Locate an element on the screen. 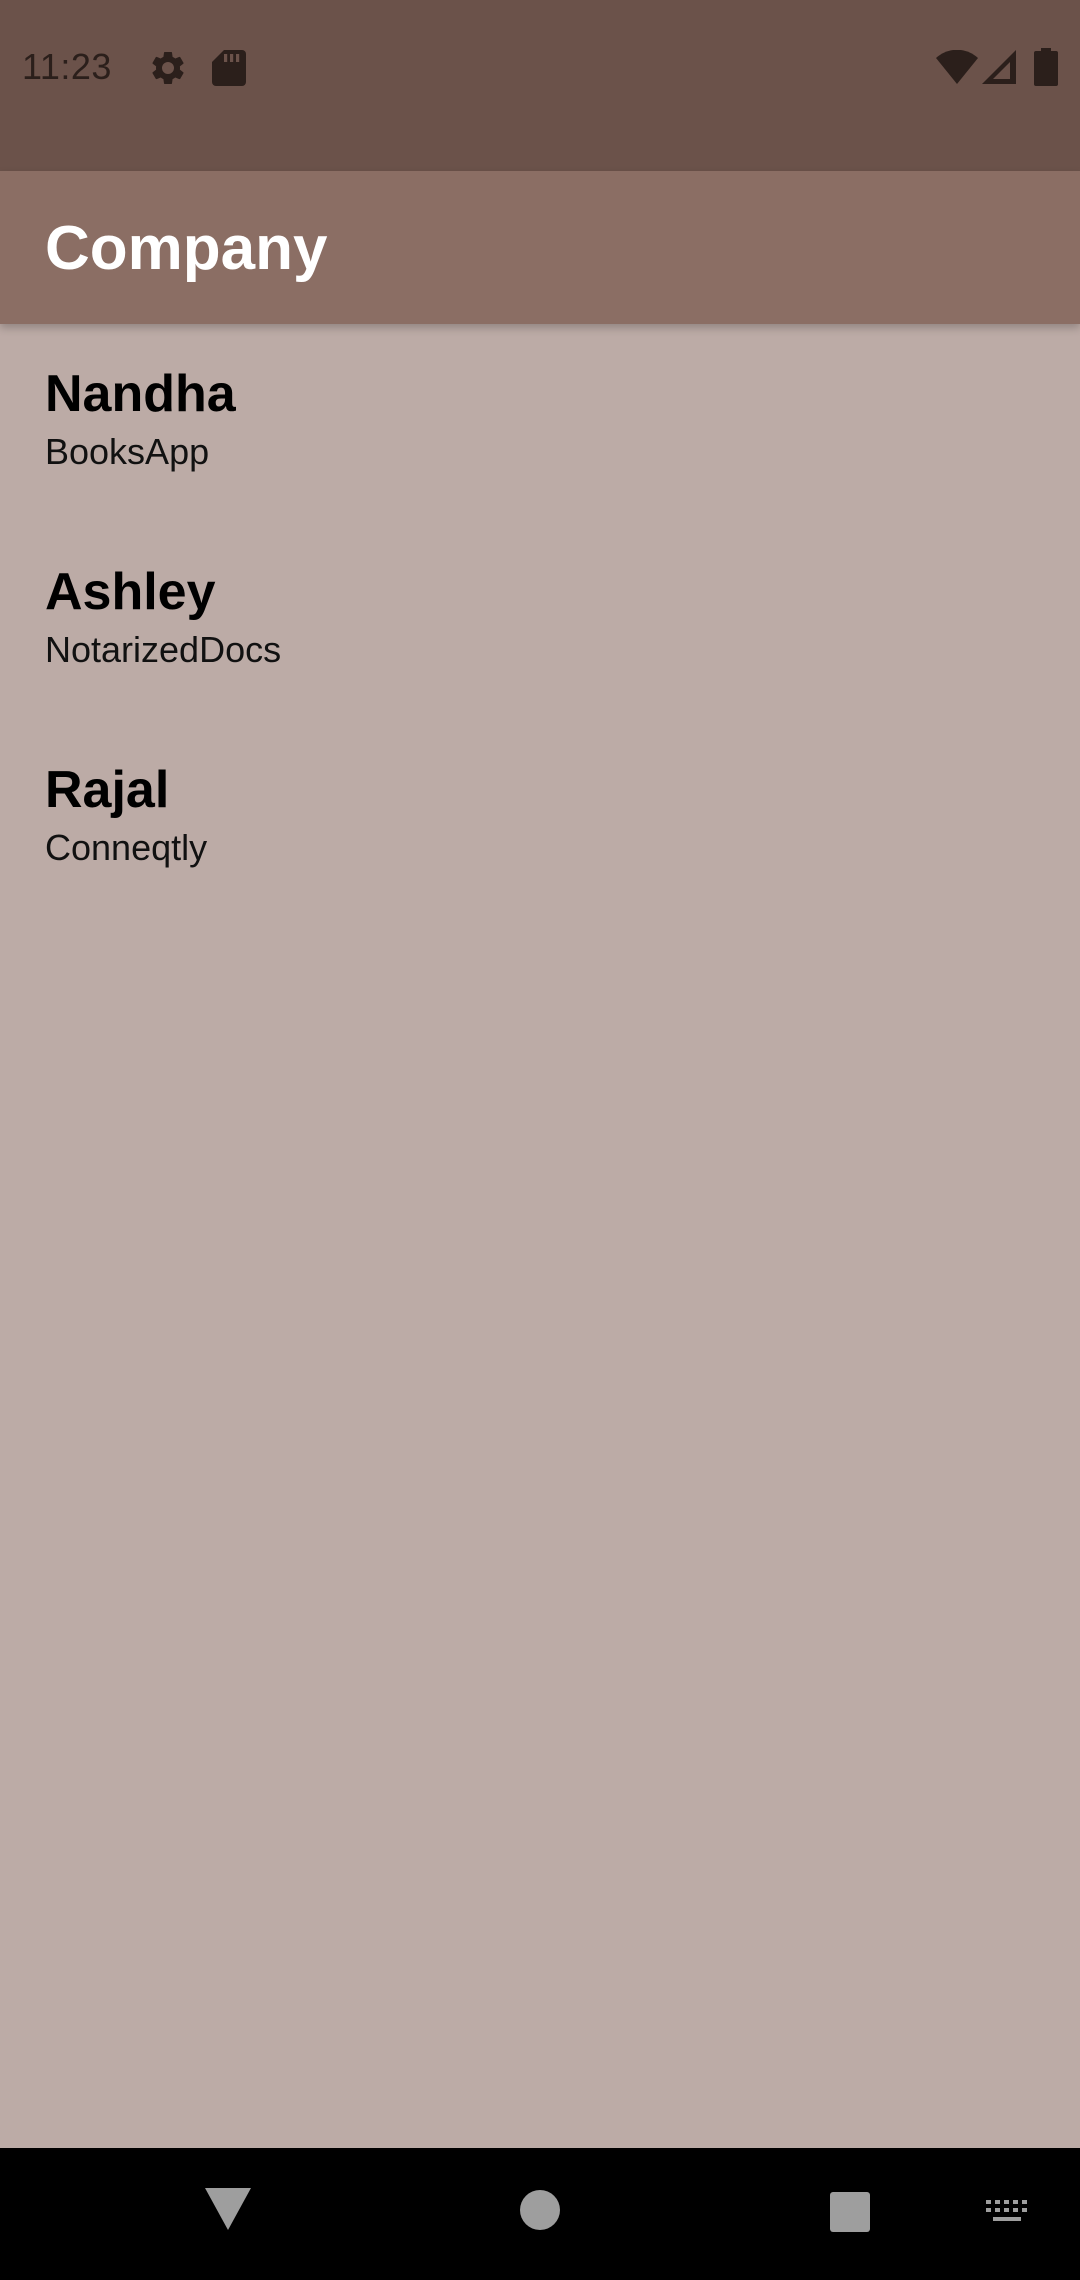 This screenshot has width=1080, height=2280. wifi-icon is located at coordinates (957, 67).